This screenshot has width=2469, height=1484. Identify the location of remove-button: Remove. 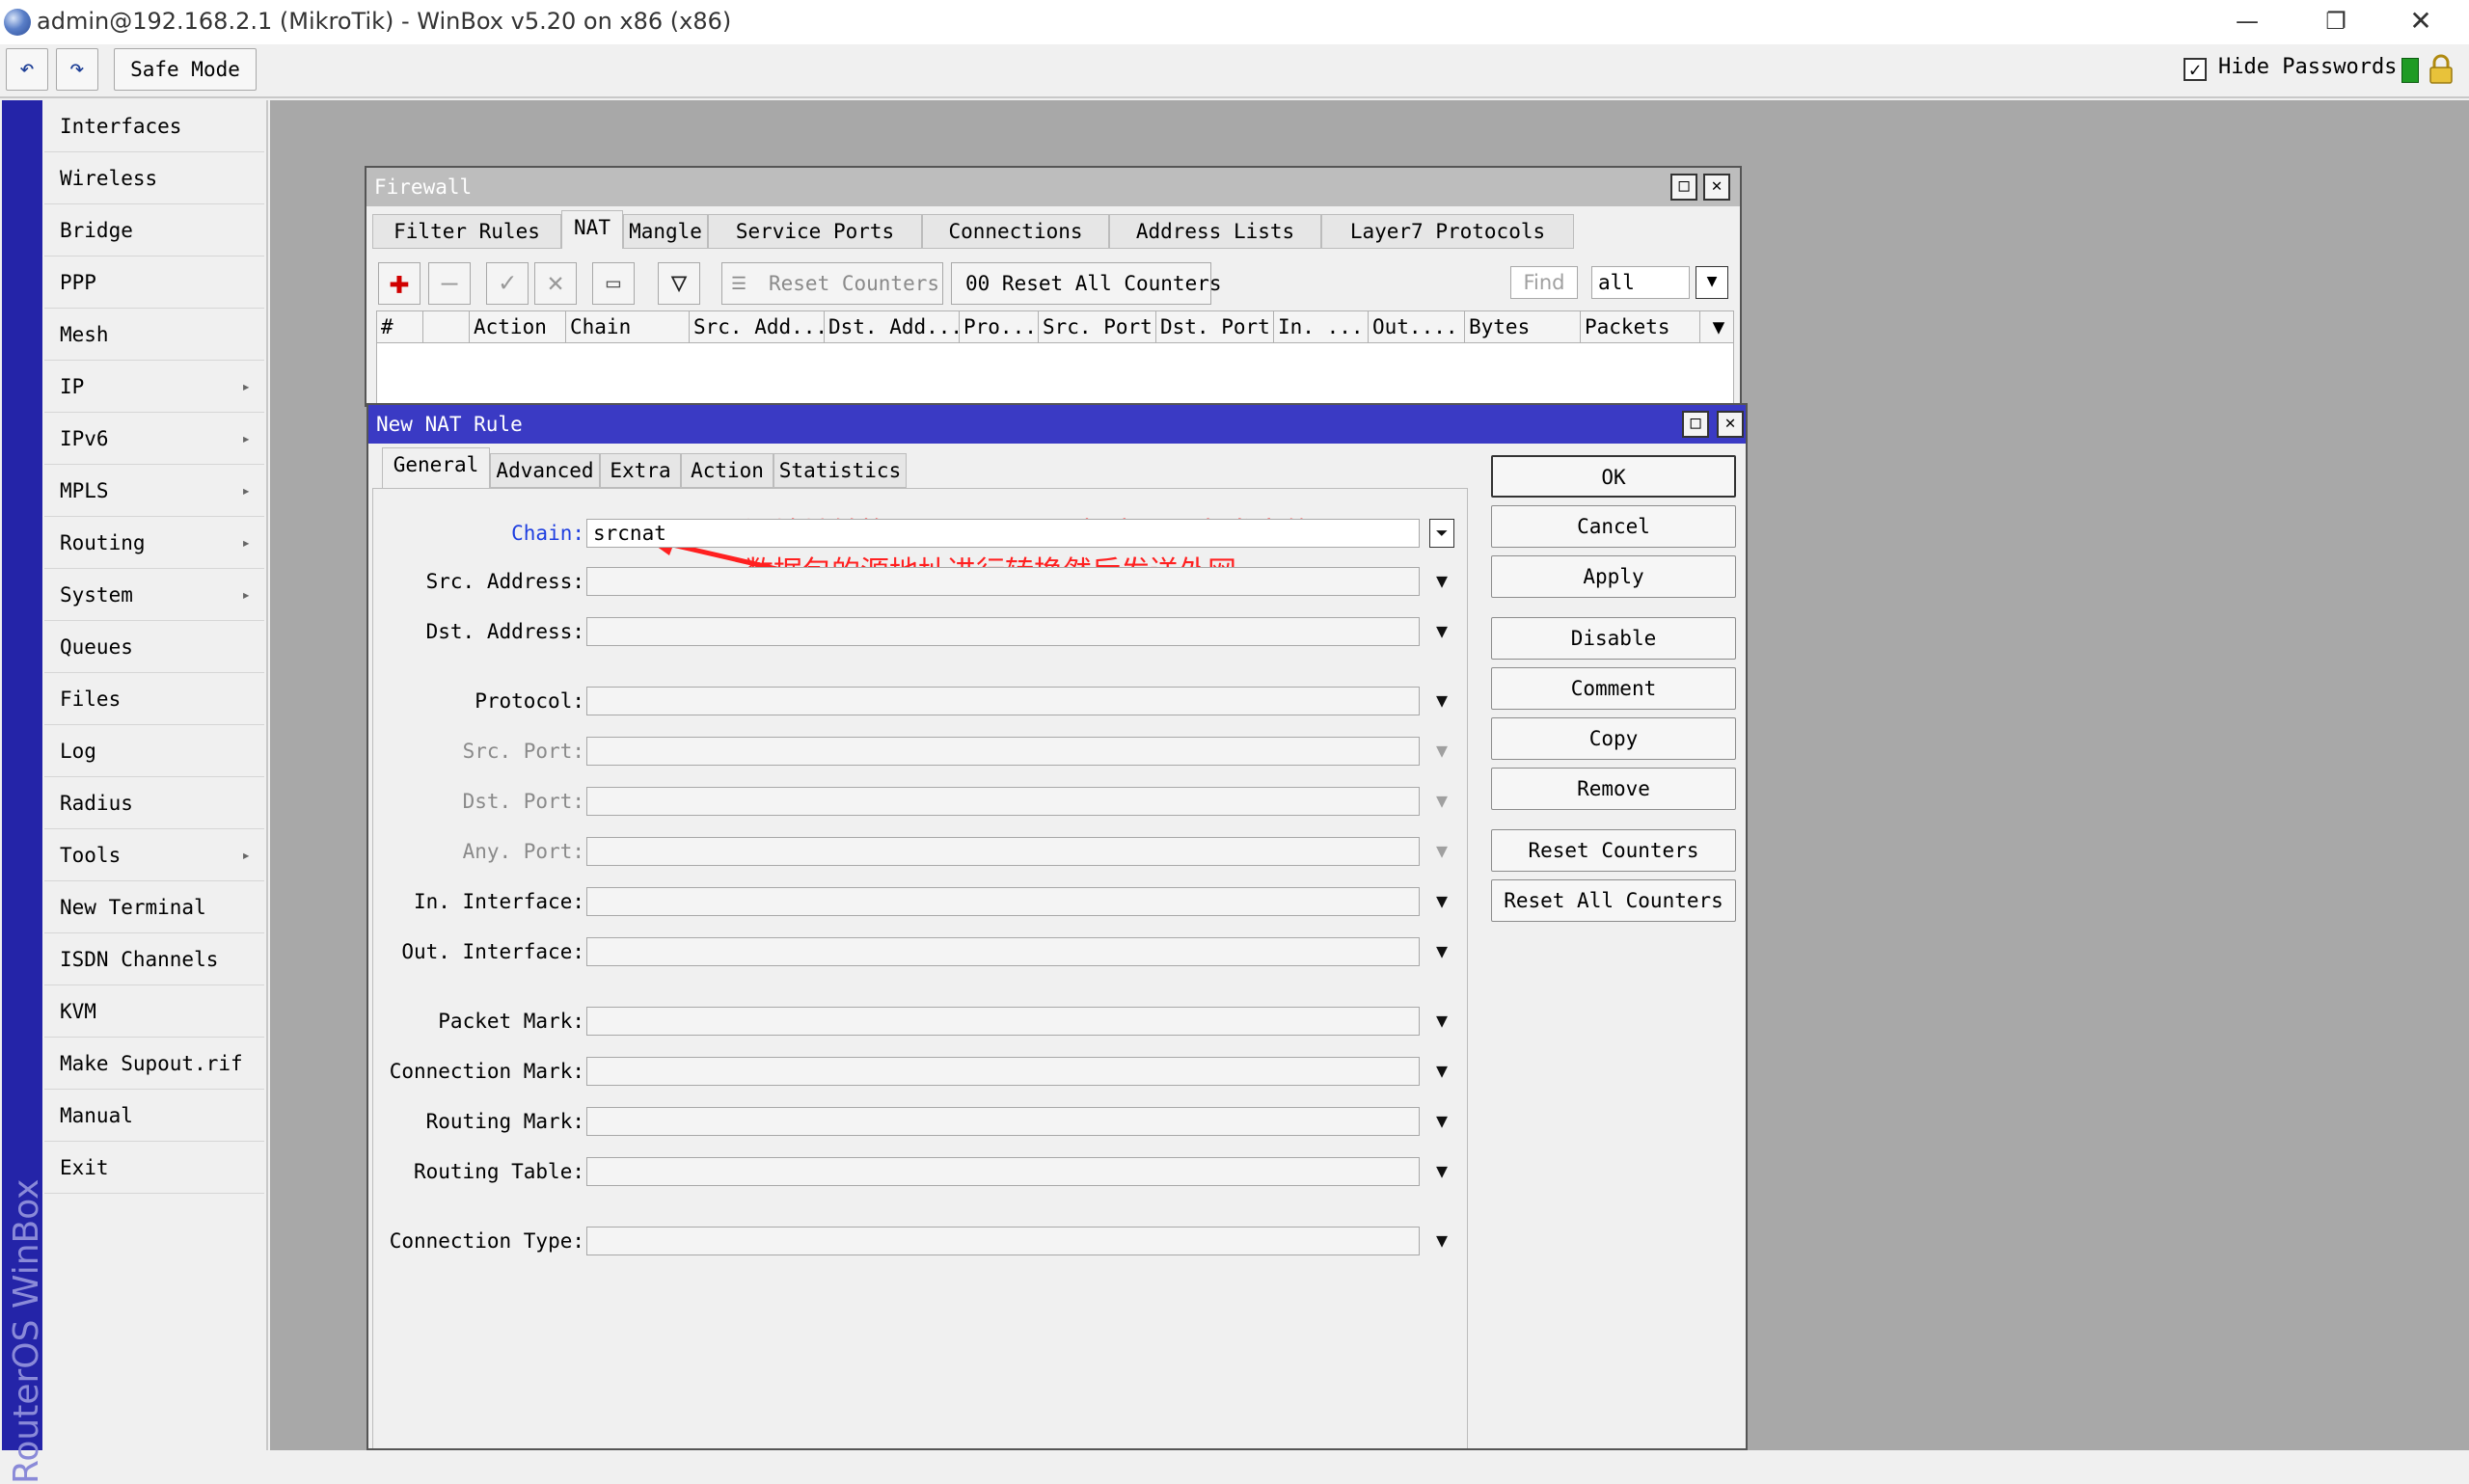
(1613, 789).